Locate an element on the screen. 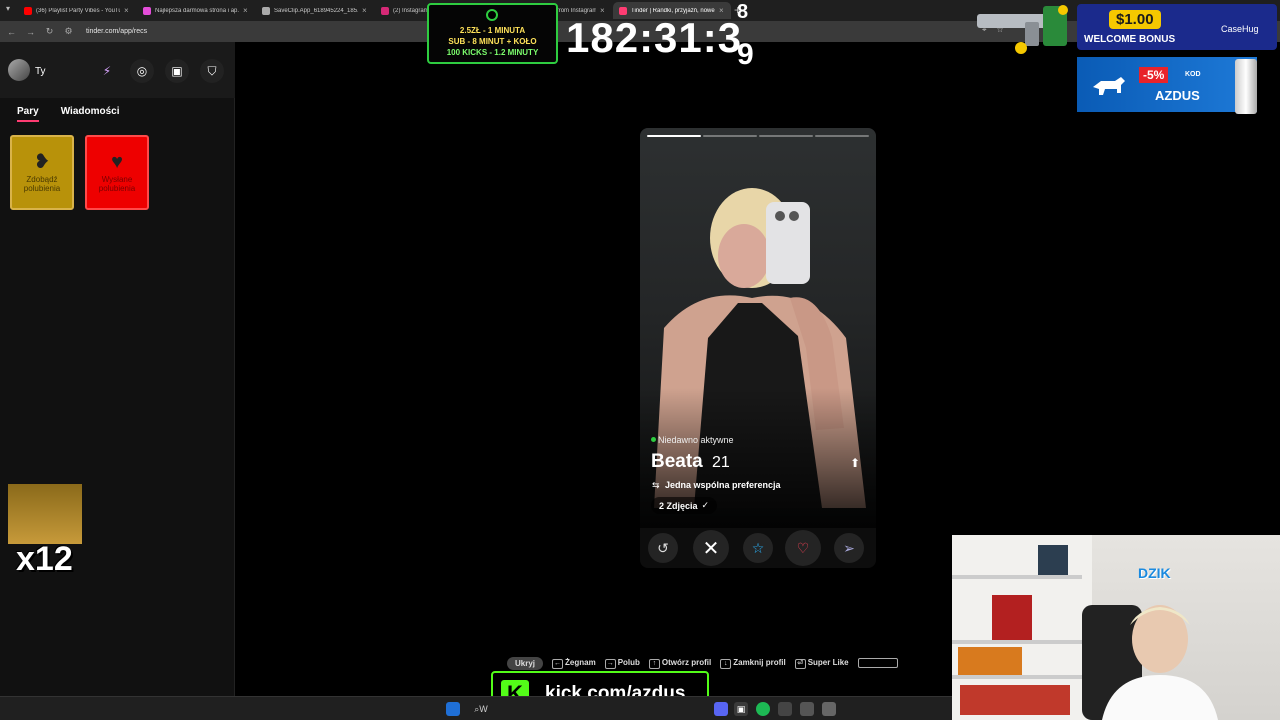 The width and height of the screenshot is (1280, 720). hint-label: Polub is located at coordinates (628, 662).